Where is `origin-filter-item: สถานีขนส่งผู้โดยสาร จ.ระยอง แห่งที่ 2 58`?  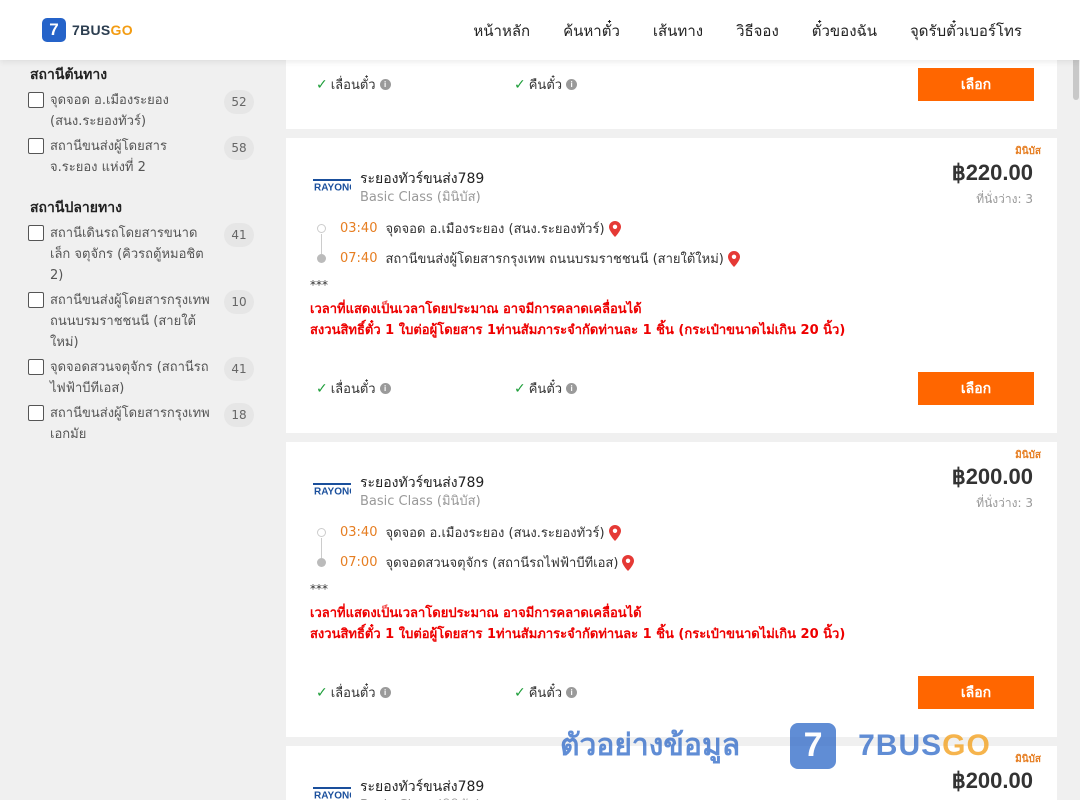
origin-filter-item: สถานีขนส่งผู้โดยสาร จ.ระยอง แห่งที่ 2 58 is located at coordinates (141, 157).